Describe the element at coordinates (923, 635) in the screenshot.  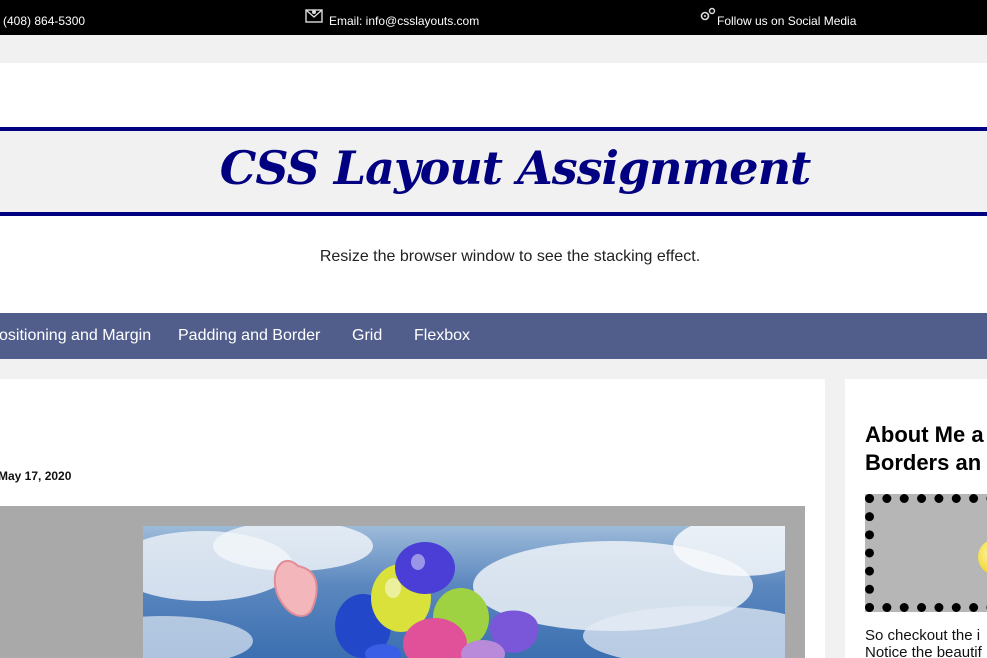
I see `sidebar-text-line-1: So checkout the i` at that location.